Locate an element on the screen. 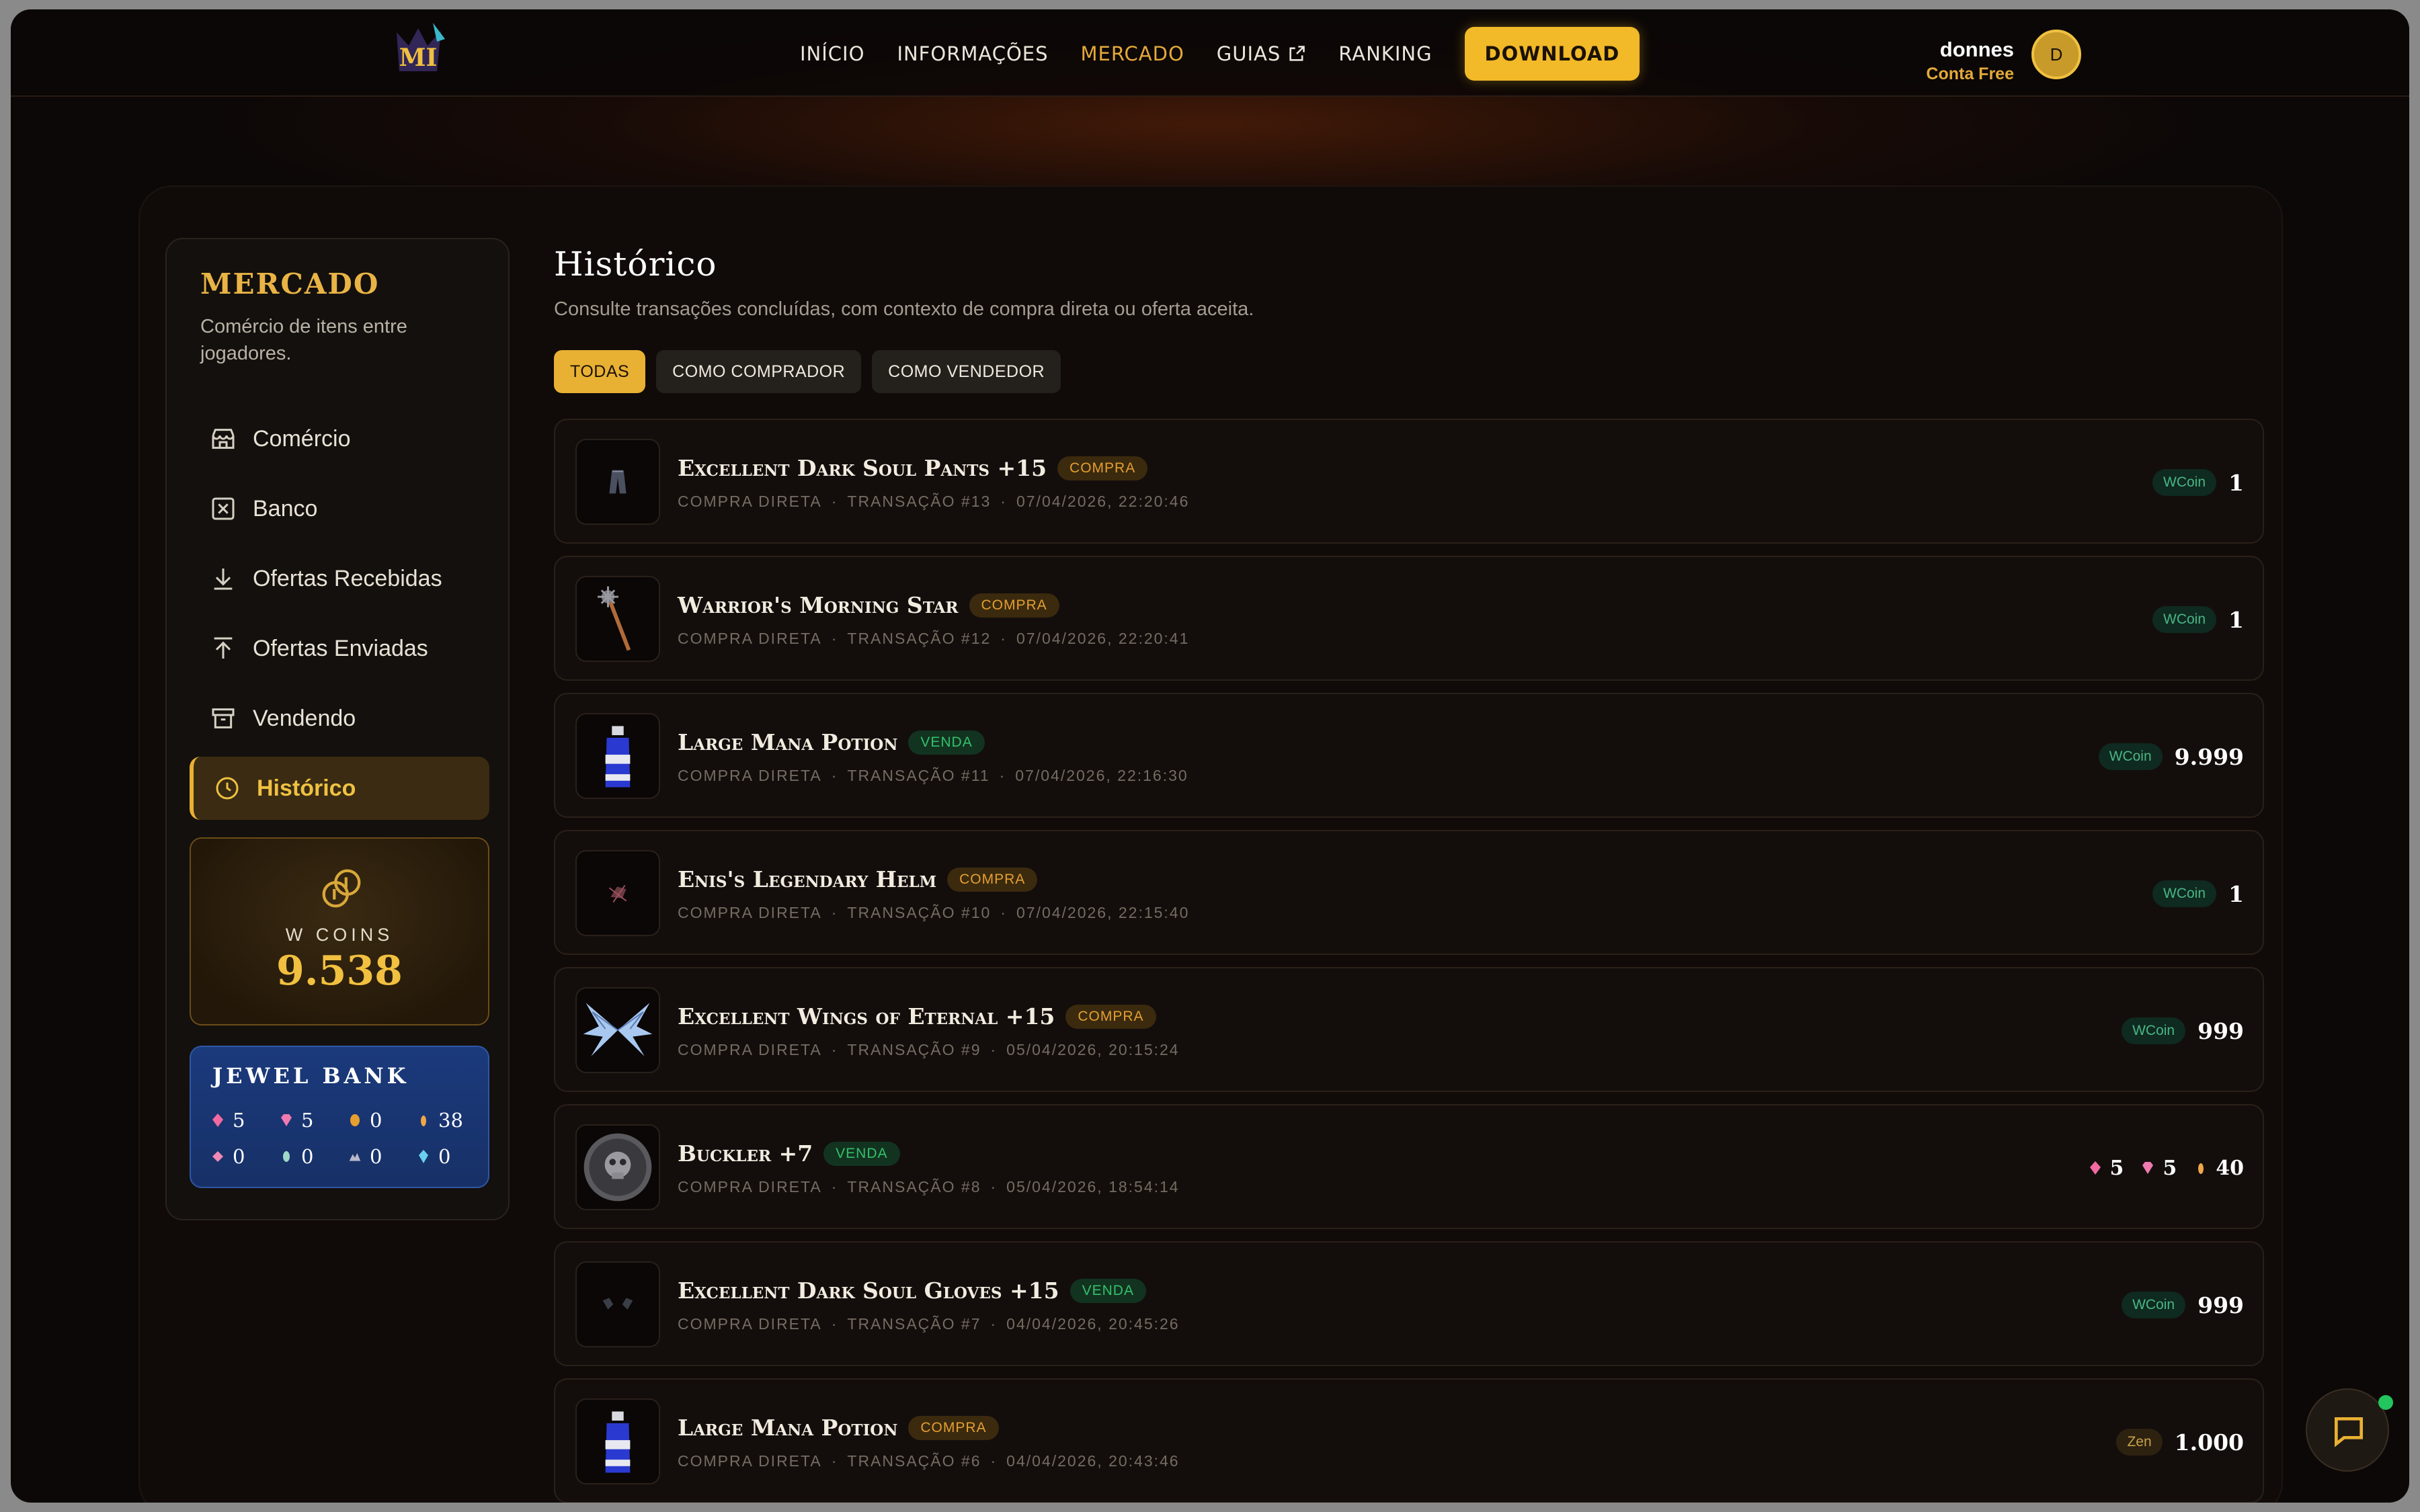  row-title: Enis's Legendary Helm COMPRA is located at coordinates (858, 879).